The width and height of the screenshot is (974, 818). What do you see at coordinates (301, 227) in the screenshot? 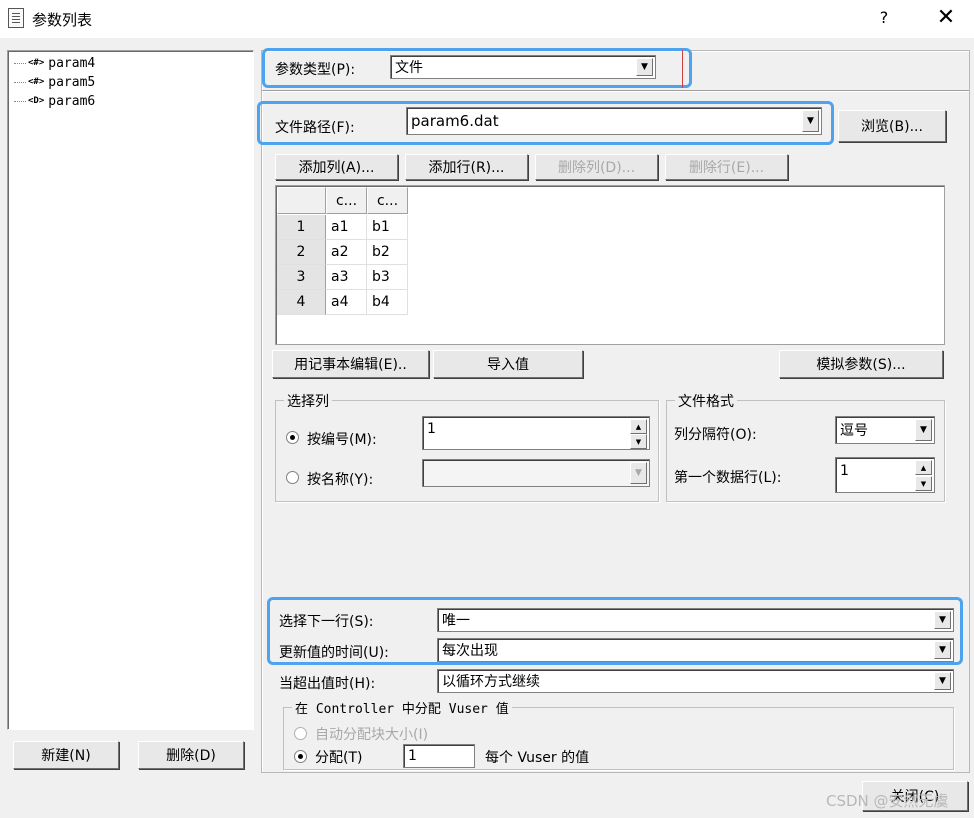
I see `row-number: 1` at bounding box center [301, 227].